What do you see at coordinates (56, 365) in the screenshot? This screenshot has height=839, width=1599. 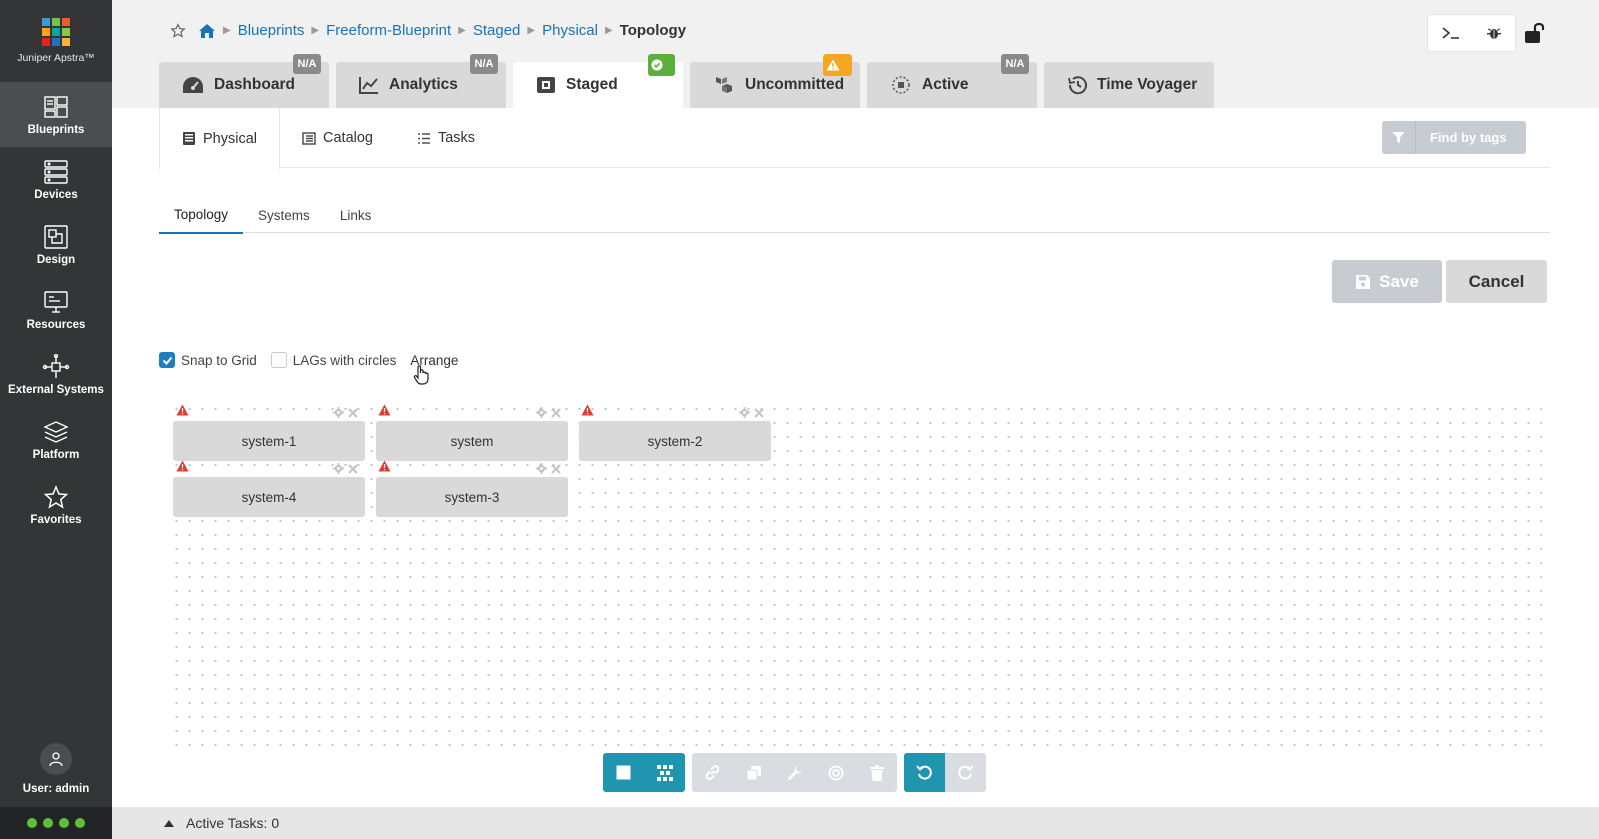 I see `external-systems-icon` at bounding box center [56, 365].